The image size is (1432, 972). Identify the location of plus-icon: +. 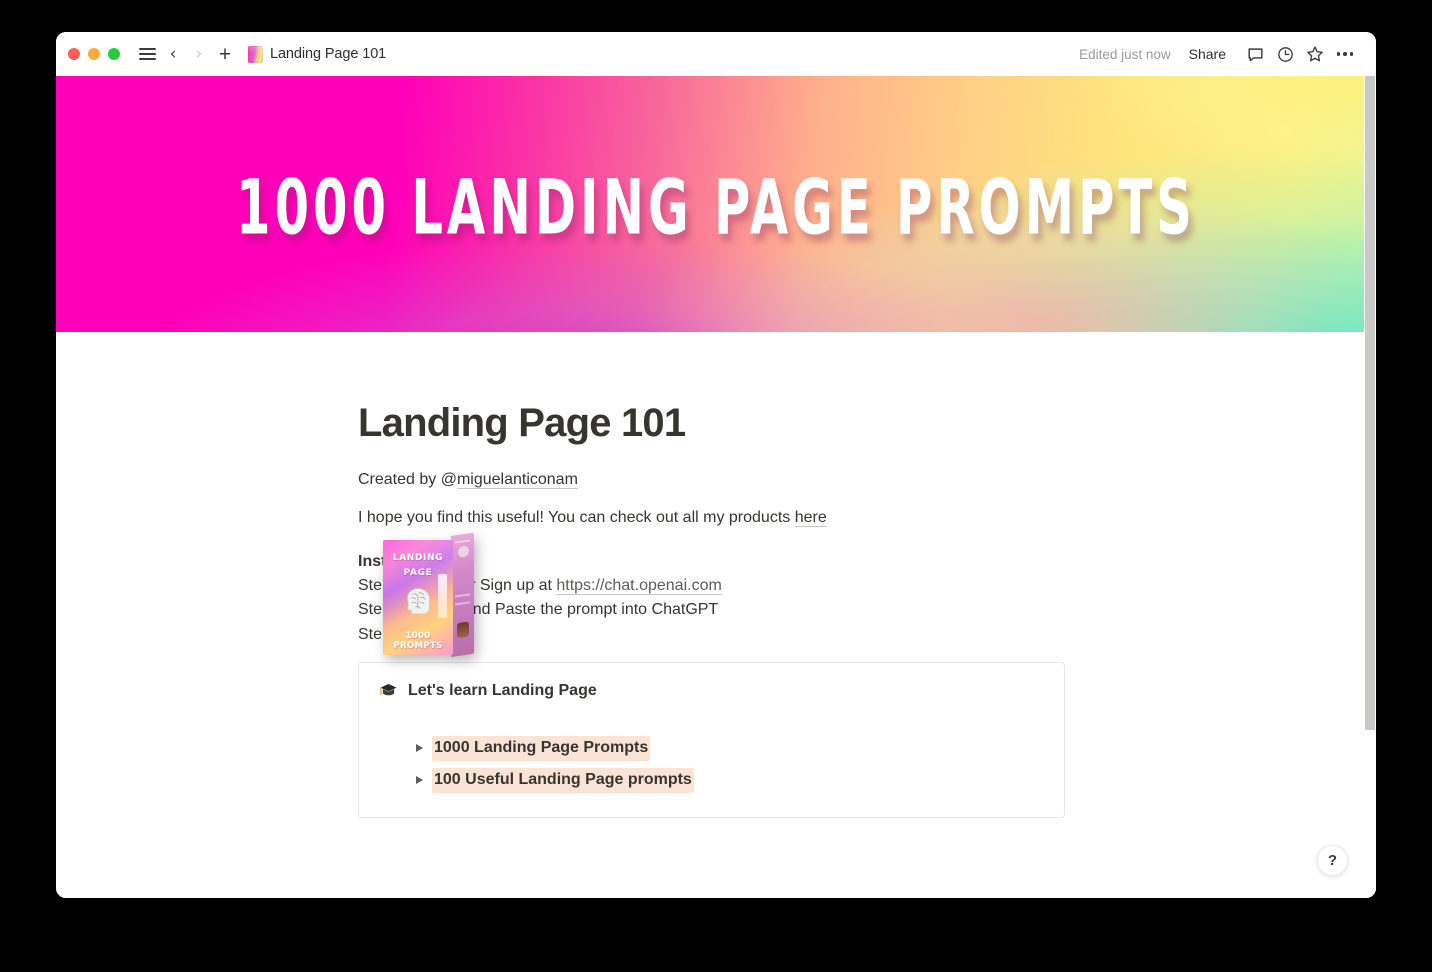
(225, 54).